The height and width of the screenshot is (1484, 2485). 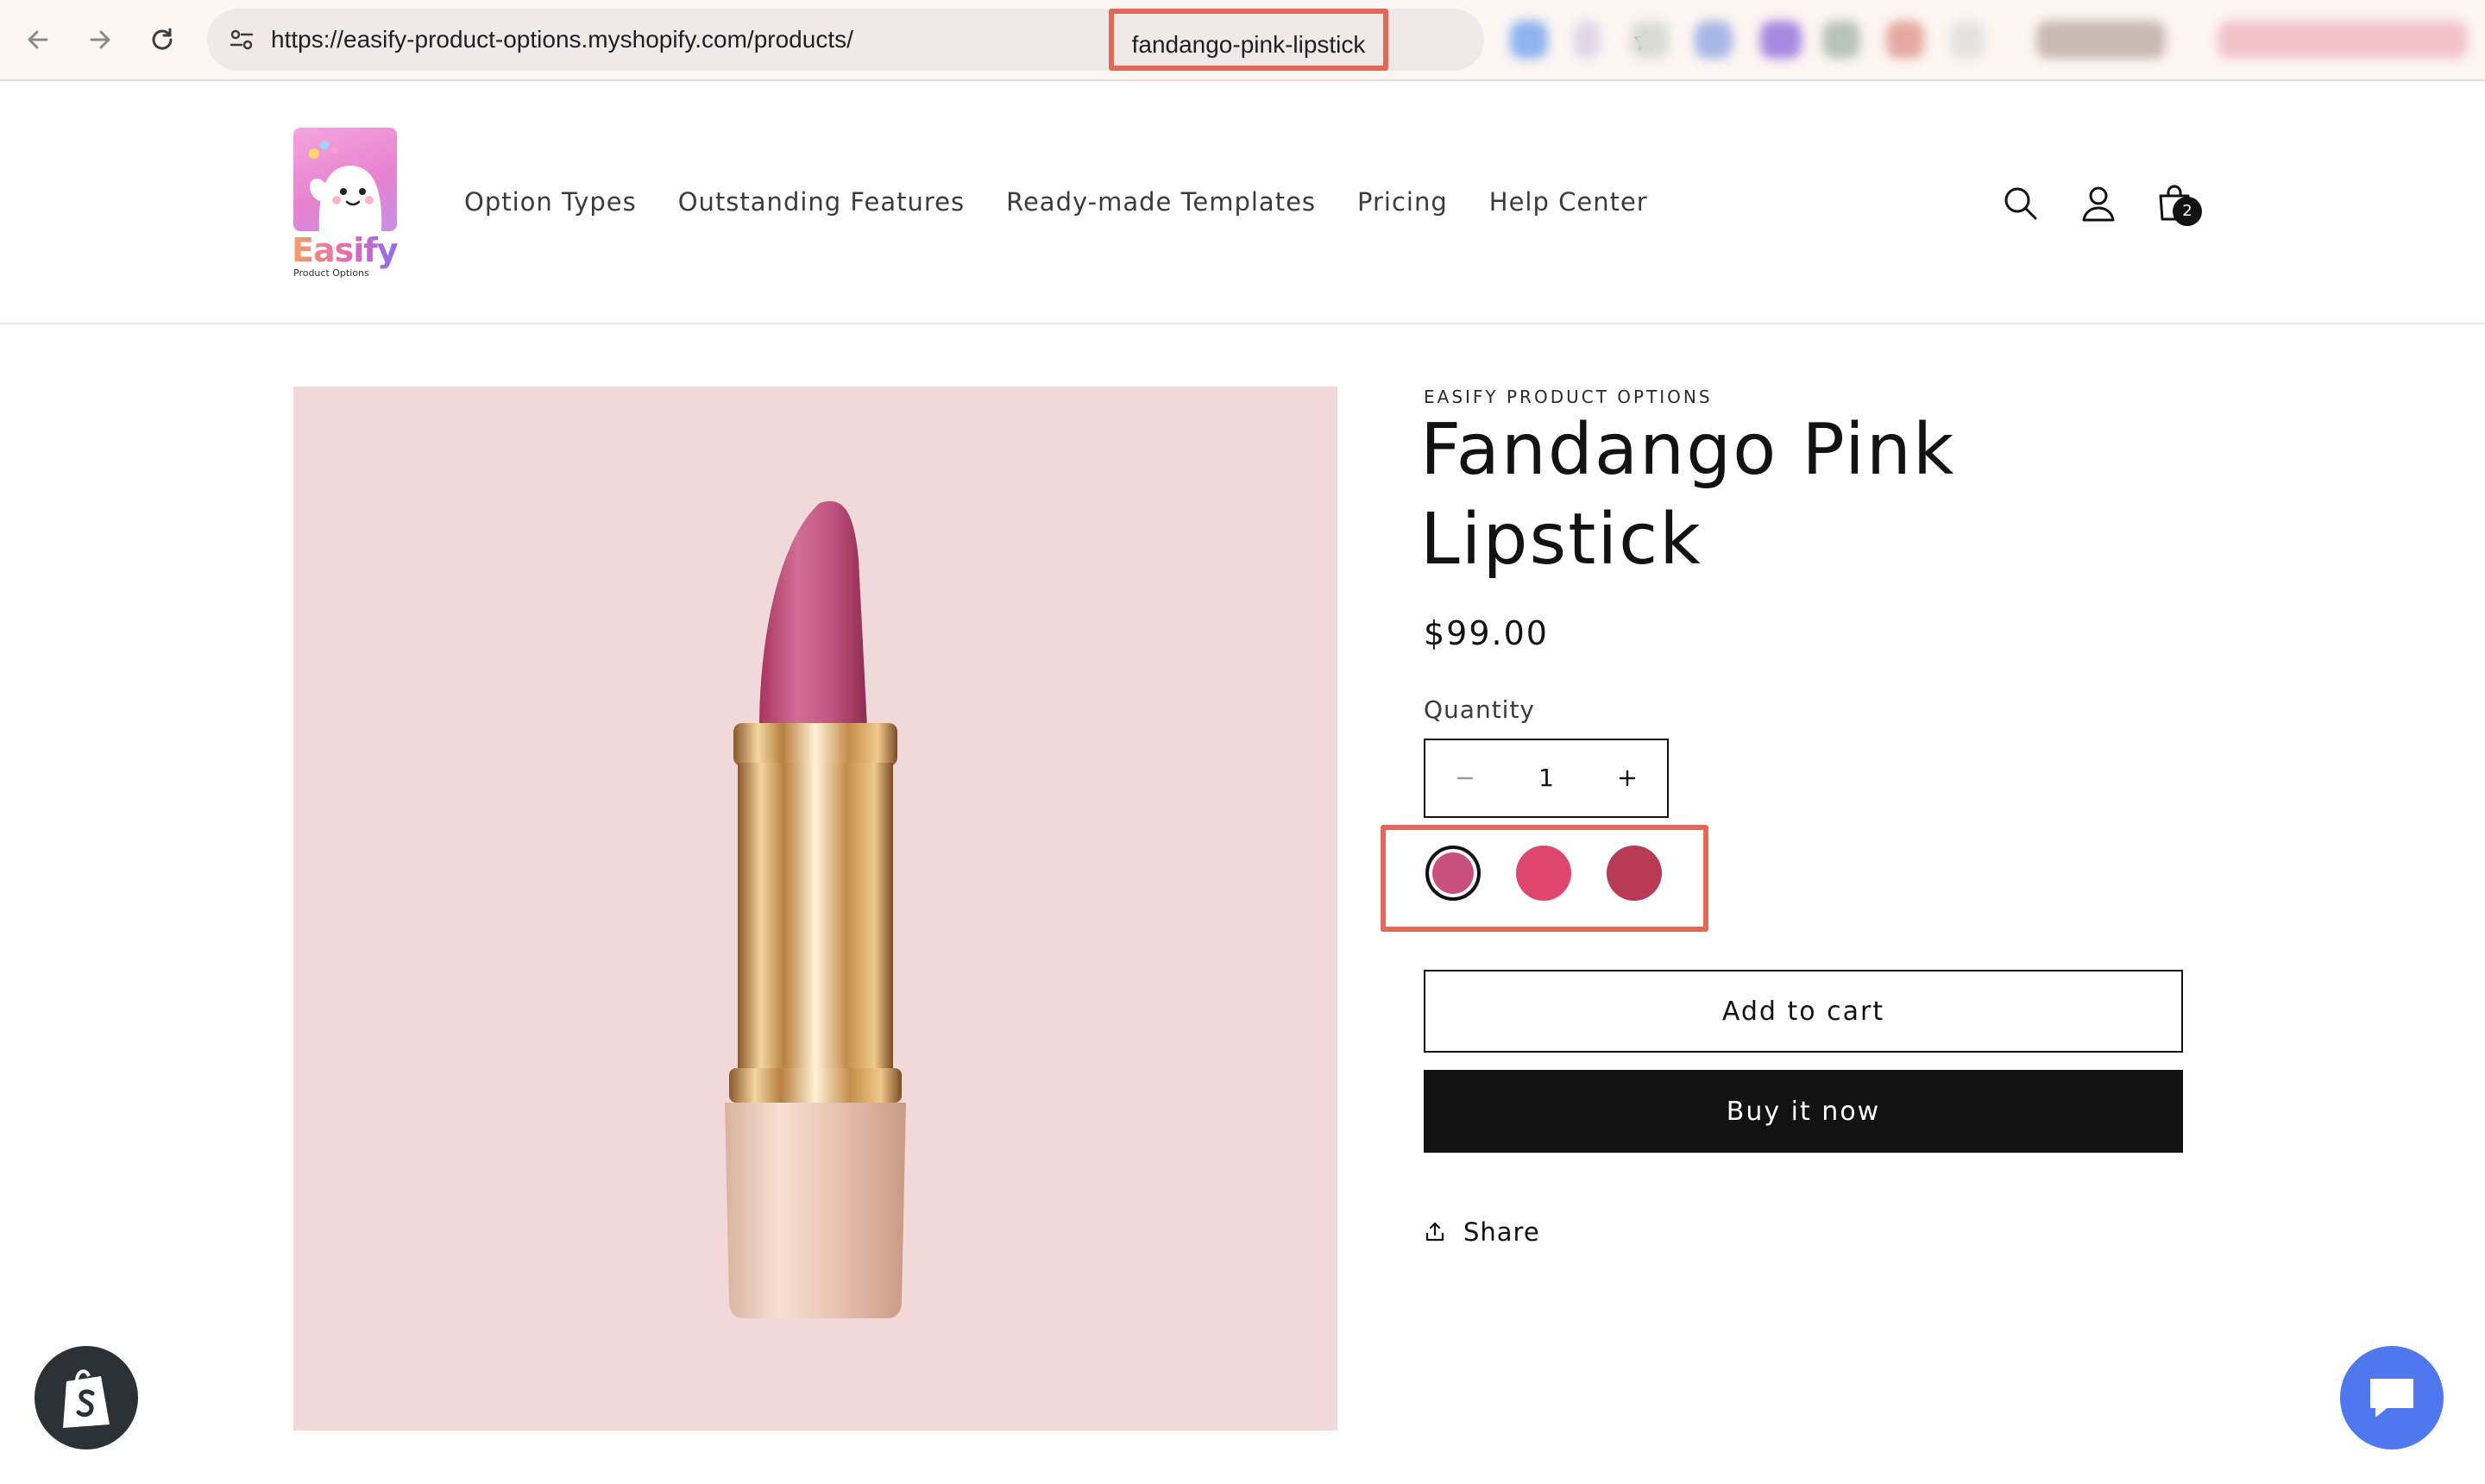 What do you see at coordinates (1248, 40) in the screenshot?
I see `url-path-highlight: fandango-pink-lipstick` at bounding box center [1248, 40].